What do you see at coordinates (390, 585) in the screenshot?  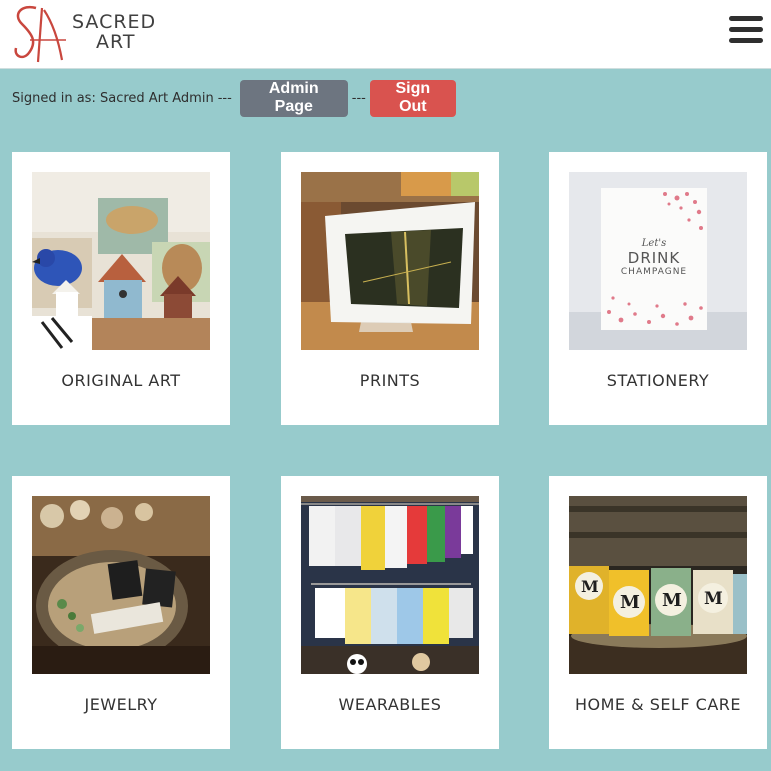 I see `wearables-photo` at bounding box center [390, 585].